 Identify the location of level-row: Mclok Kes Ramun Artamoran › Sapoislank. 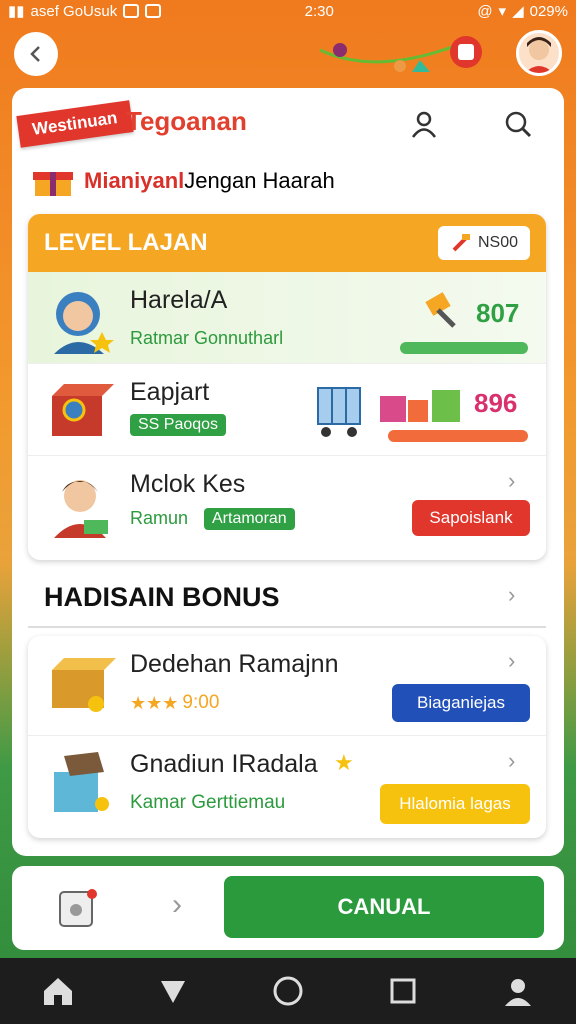
(287, 502).